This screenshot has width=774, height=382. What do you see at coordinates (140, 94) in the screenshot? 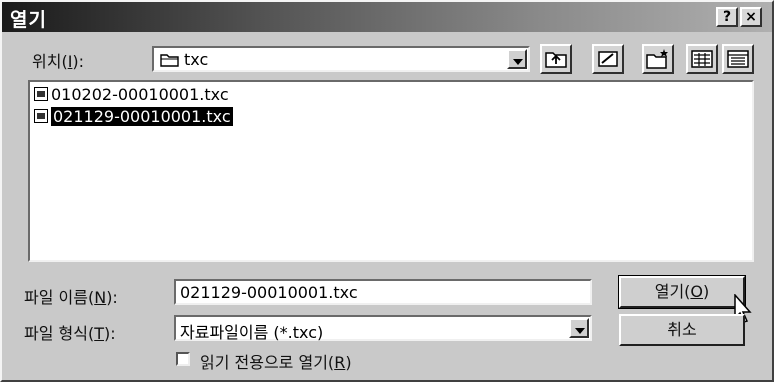
I see `file-name: 010202-00010001.txc` at bounding box center [140, 94].